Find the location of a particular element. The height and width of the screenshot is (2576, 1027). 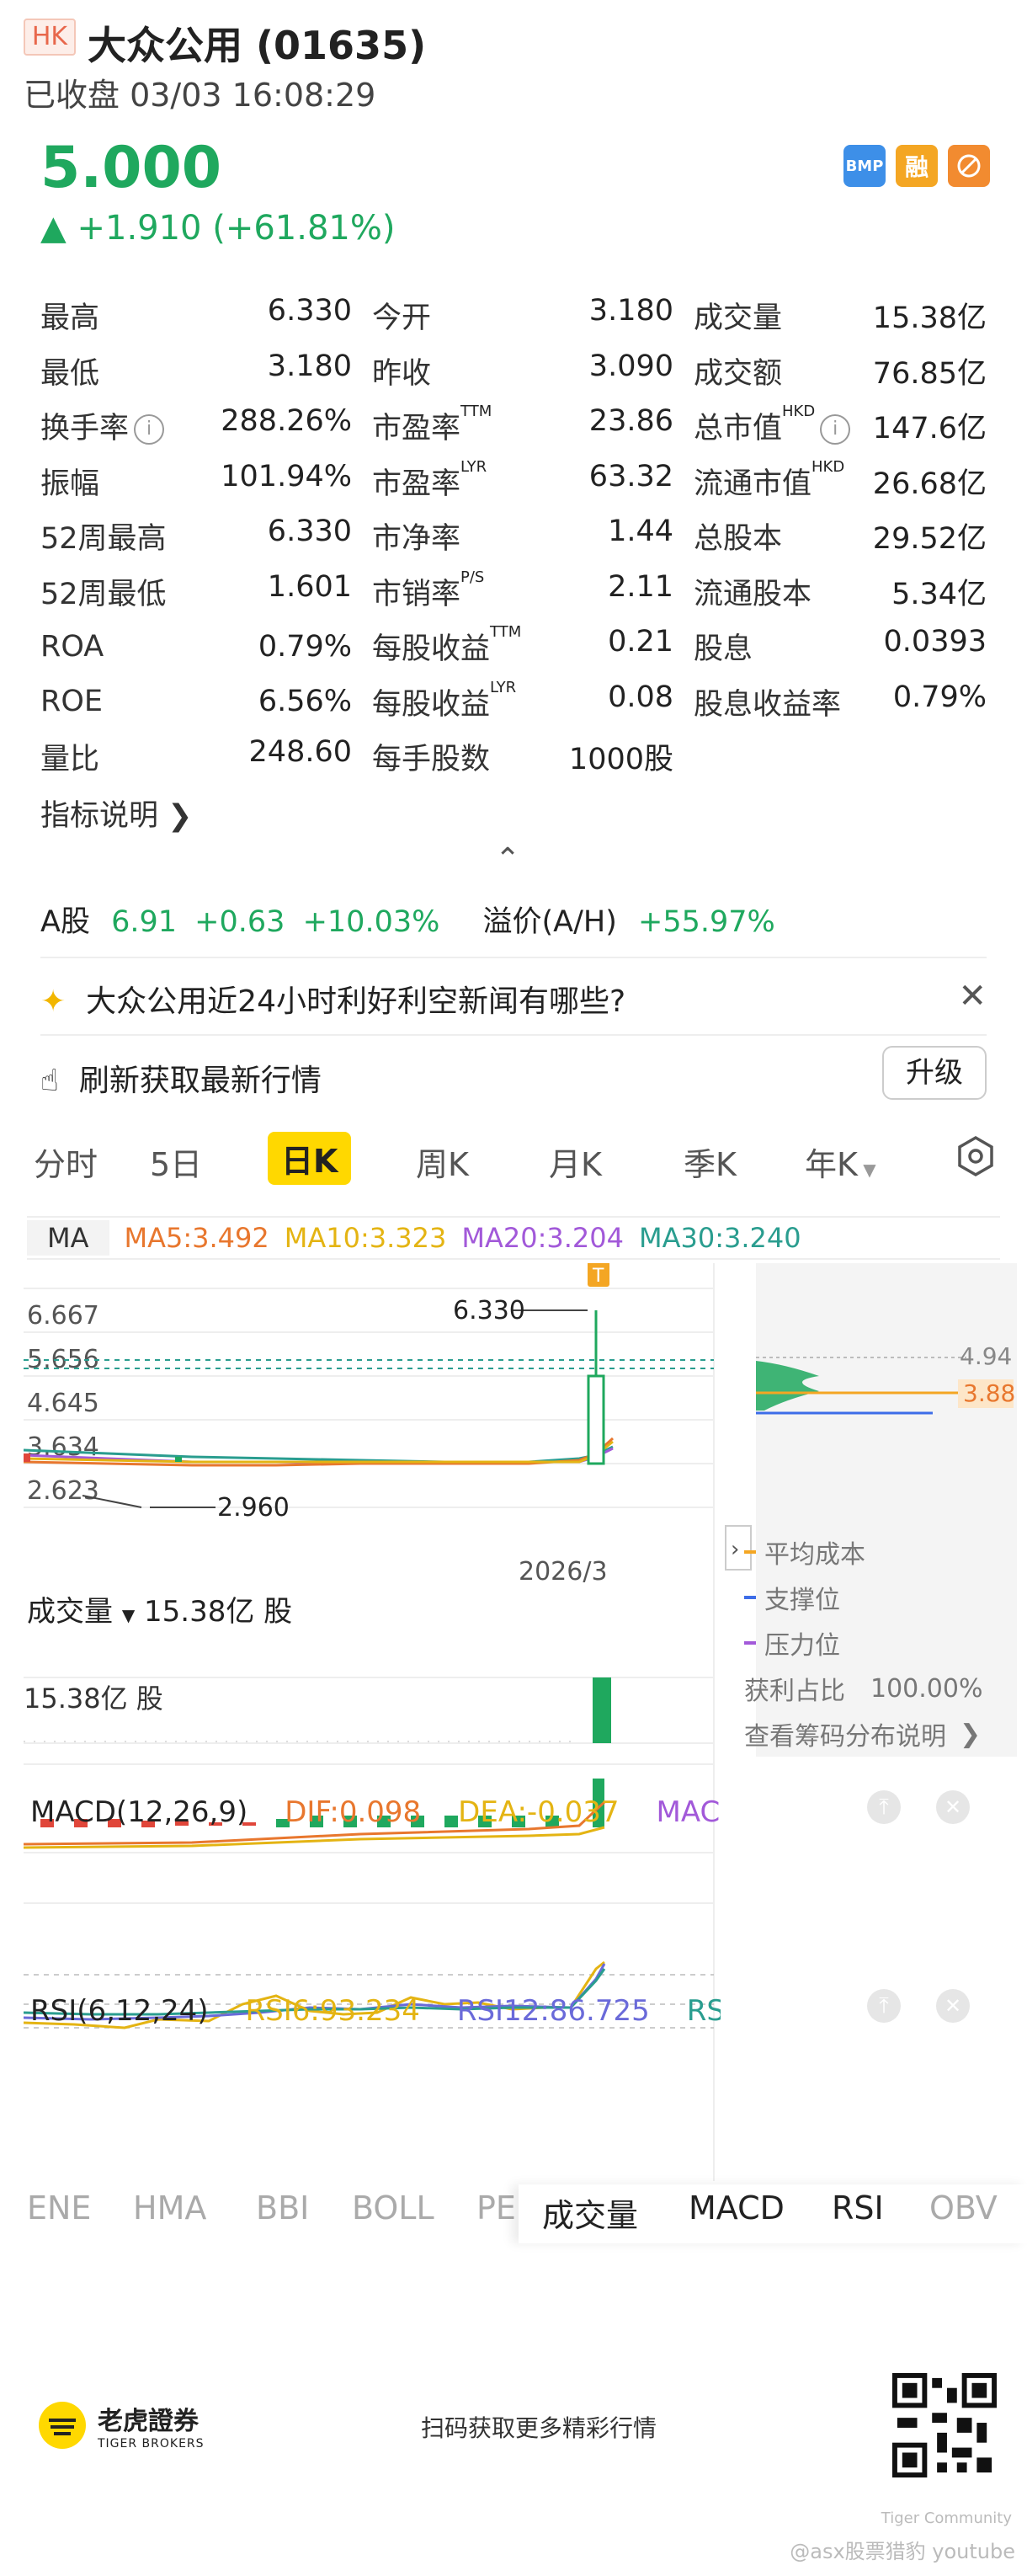

stat-label-suffix: LYR is located at coordinates (503, 687).